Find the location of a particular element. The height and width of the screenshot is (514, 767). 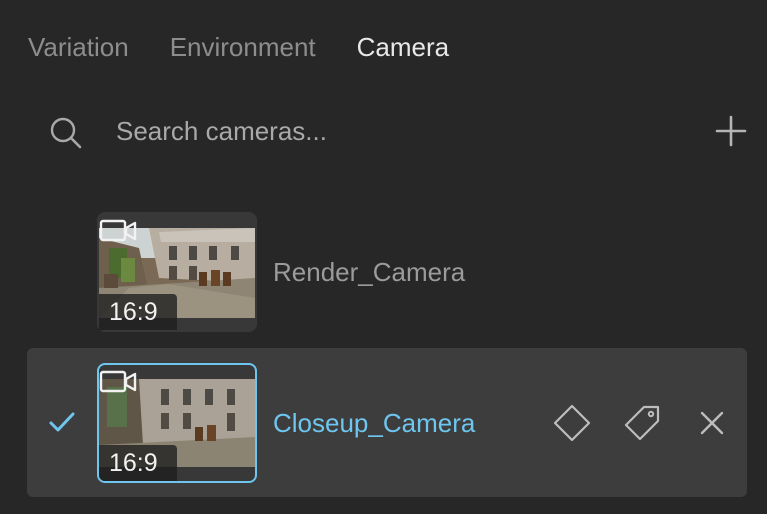

check-icon is located at coordinates (62, 422).